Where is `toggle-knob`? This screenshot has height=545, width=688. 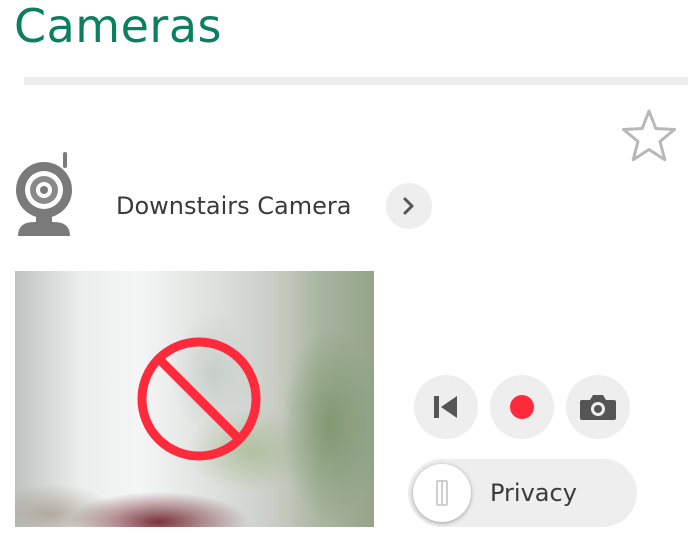
toggle-knob is located at coordinates (442, 493).